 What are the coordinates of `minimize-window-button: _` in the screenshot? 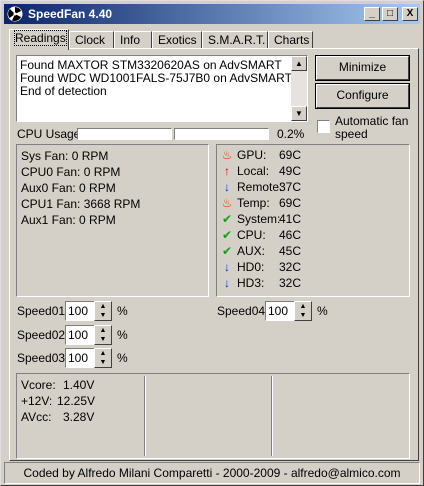 It's located at (372, 14).